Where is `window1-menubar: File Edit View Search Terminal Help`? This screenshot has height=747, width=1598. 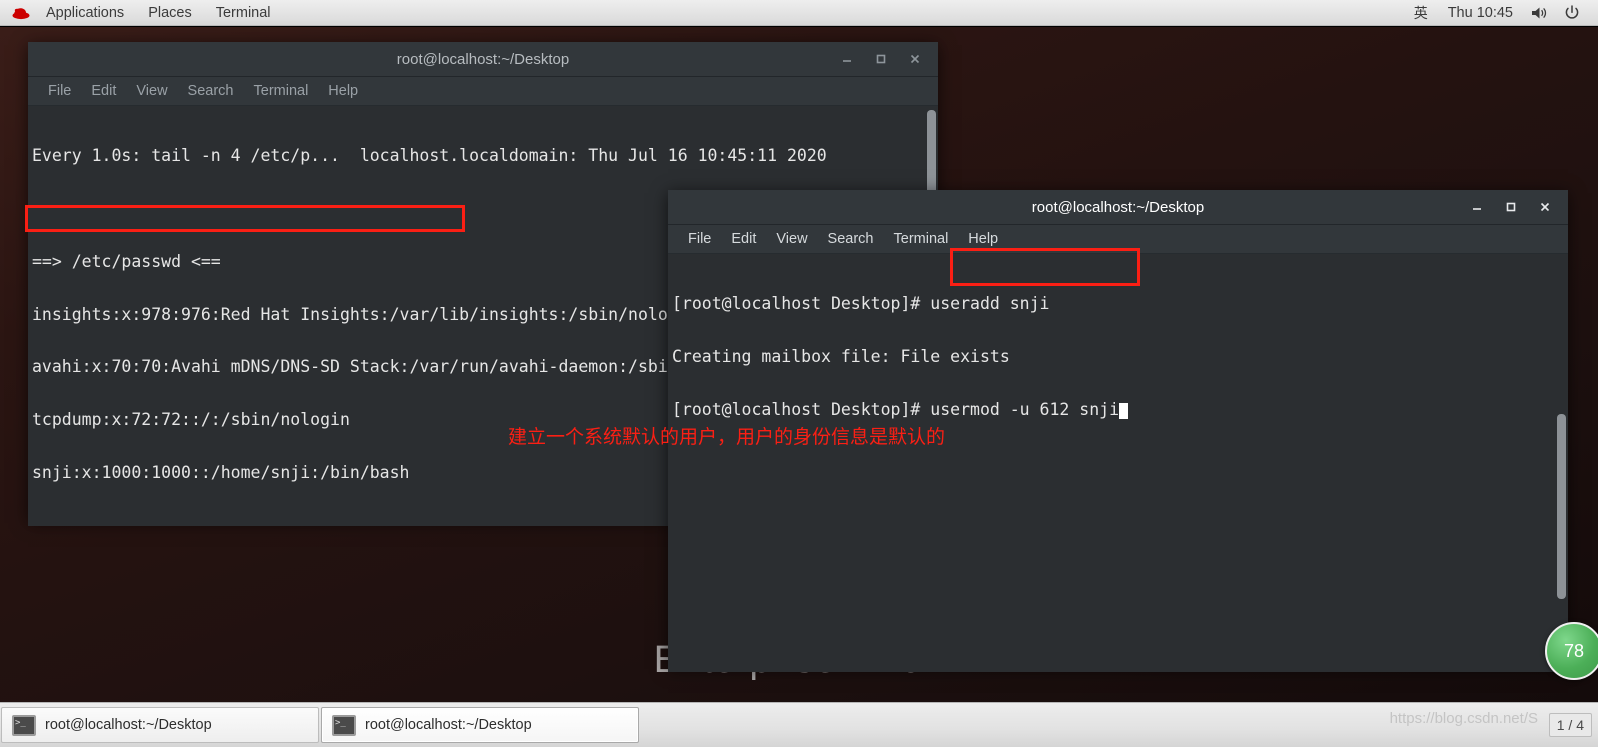 window1-menubar: File Edit View Search Terminal Help is located at coordinates (483, 91).